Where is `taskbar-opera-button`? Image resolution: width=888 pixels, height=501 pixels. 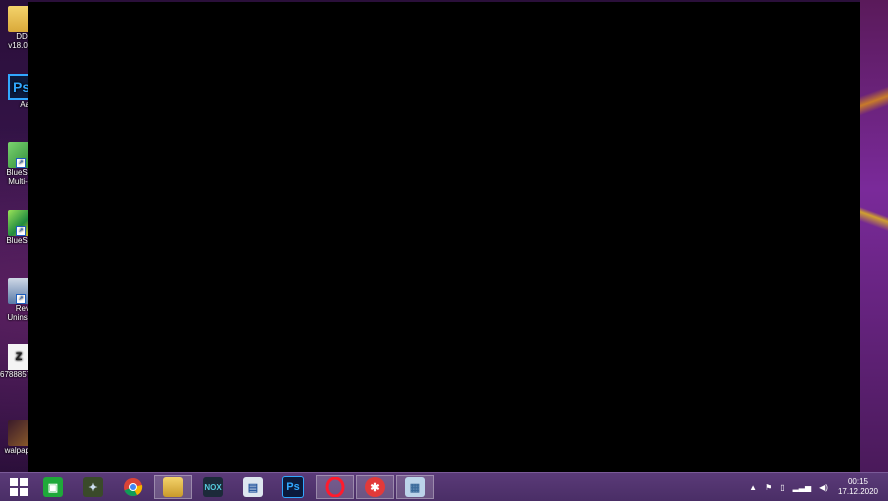
taskbar-opera-button is located at coordinates (335, 487).